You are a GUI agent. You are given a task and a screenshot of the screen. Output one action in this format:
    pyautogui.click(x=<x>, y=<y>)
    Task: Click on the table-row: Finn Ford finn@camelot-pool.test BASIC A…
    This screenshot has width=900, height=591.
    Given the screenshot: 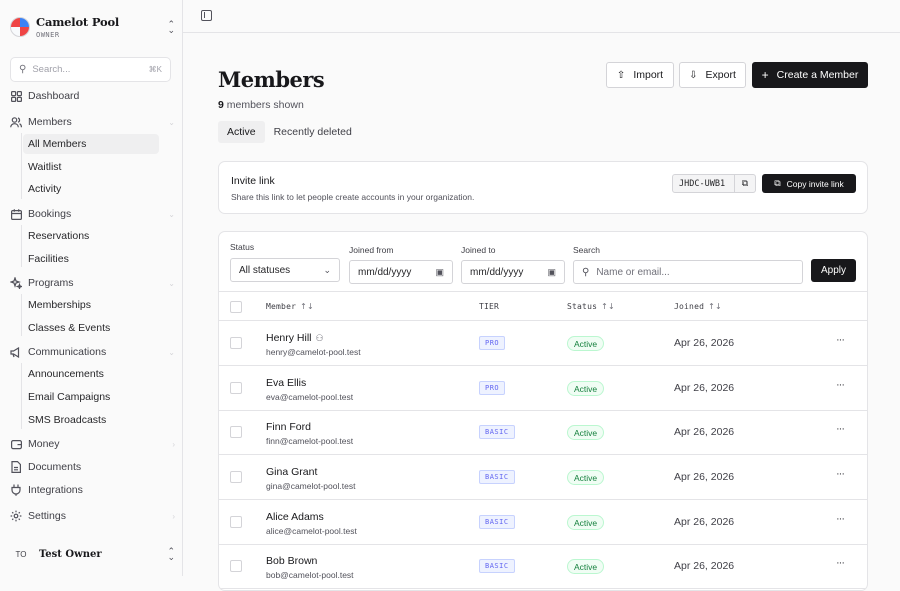 What is the action you would take?
    pyautogui.click(x=543, y=432)
    